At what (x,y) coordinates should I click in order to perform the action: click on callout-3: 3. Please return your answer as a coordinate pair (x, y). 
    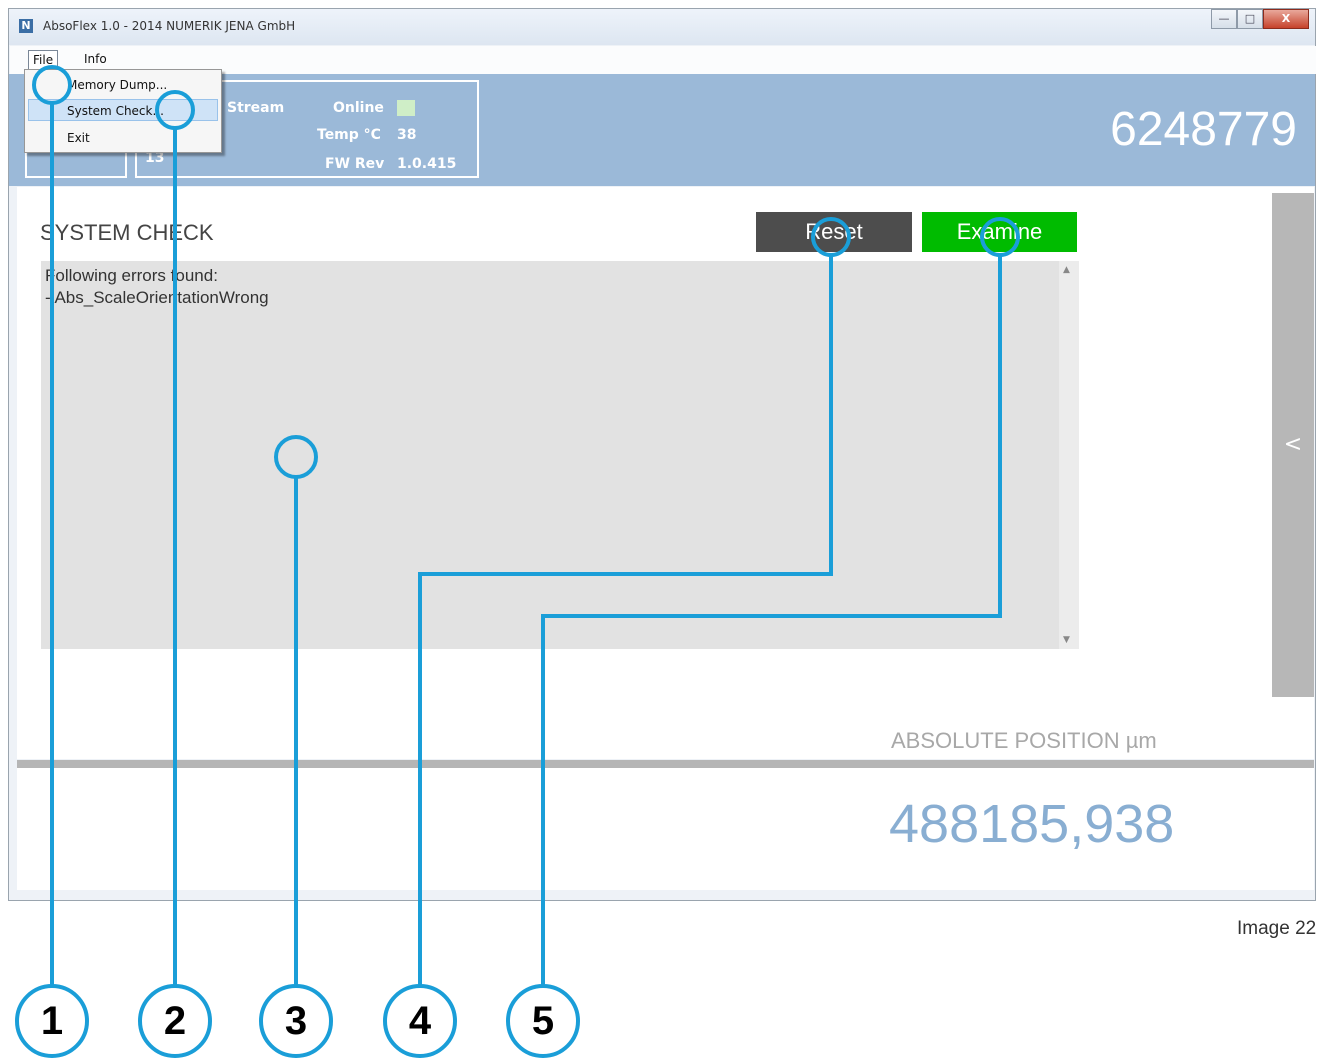
    Looking at the image, I should click on (296, 1021).